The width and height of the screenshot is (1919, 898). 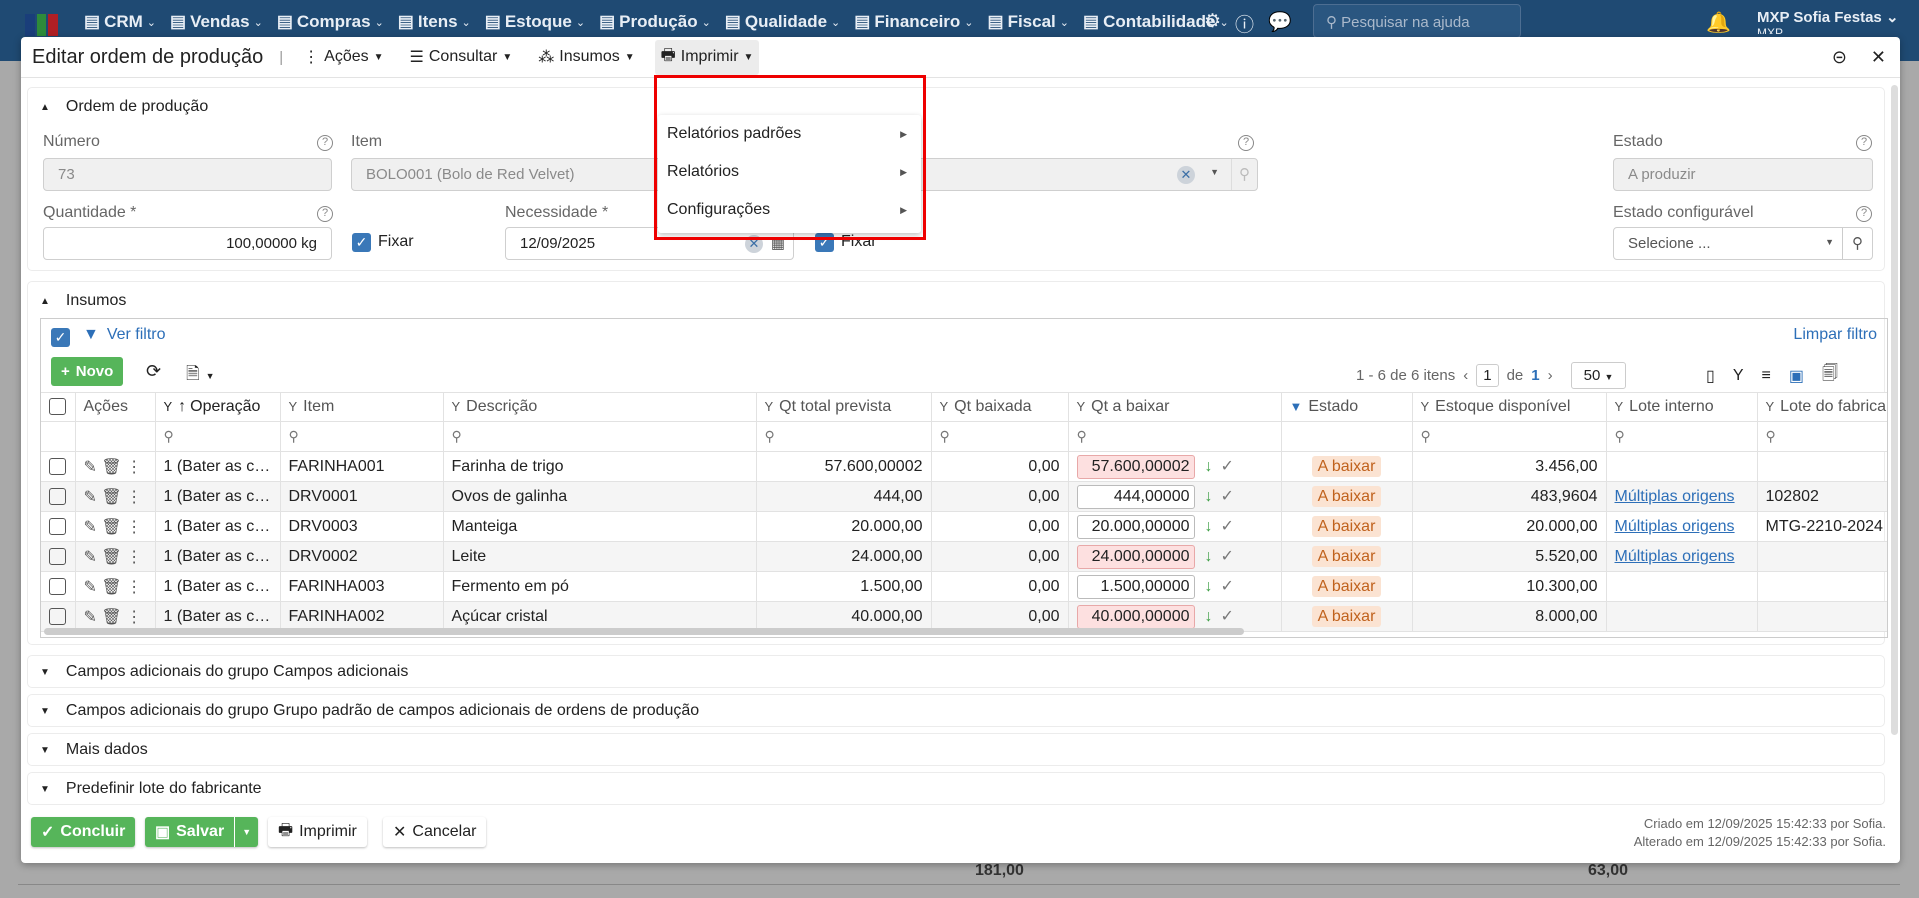 I want to click on column-header: Y ↑ Operação, so click(x=218, y=407).